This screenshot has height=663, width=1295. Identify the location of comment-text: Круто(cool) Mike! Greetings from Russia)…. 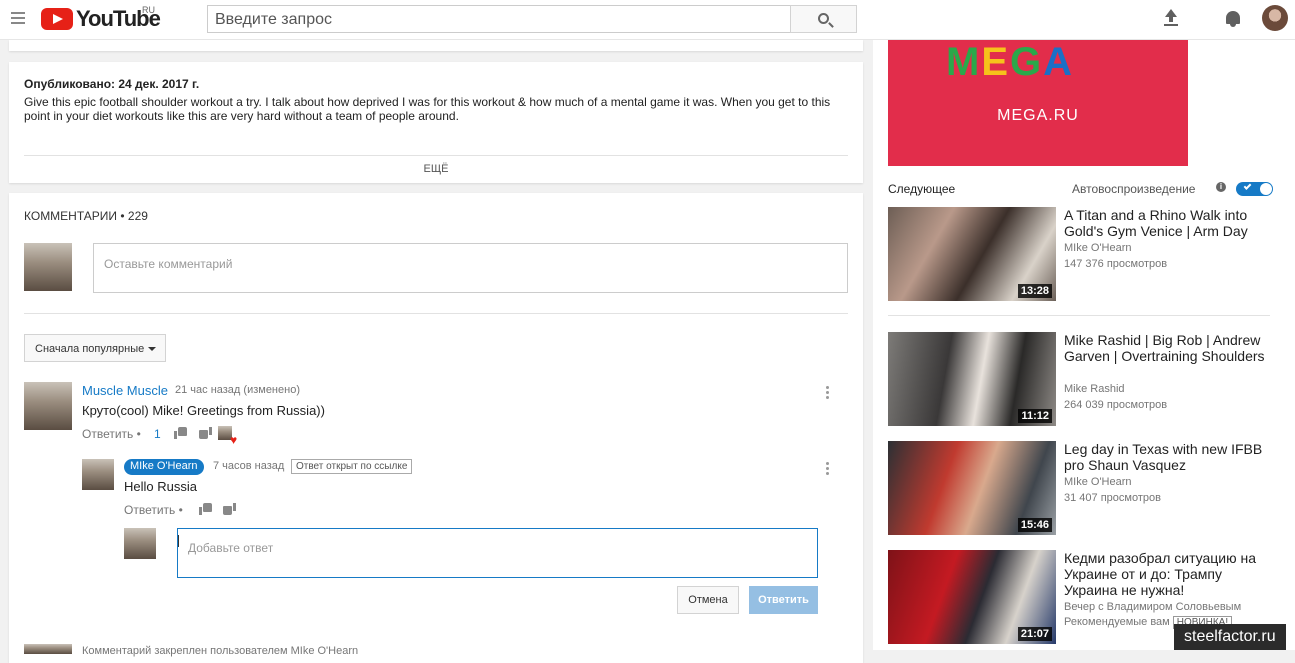
(203, 410).